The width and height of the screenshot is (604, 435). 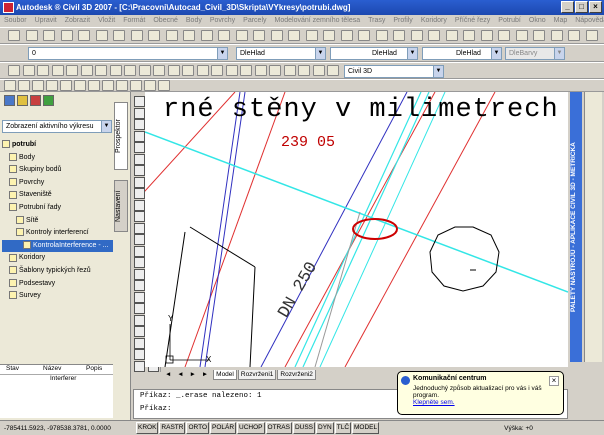 What do you see at coordinates (303, 428) in the screenshot?
I see `status-toggle: DUSS` at bounding box center [303, 428].